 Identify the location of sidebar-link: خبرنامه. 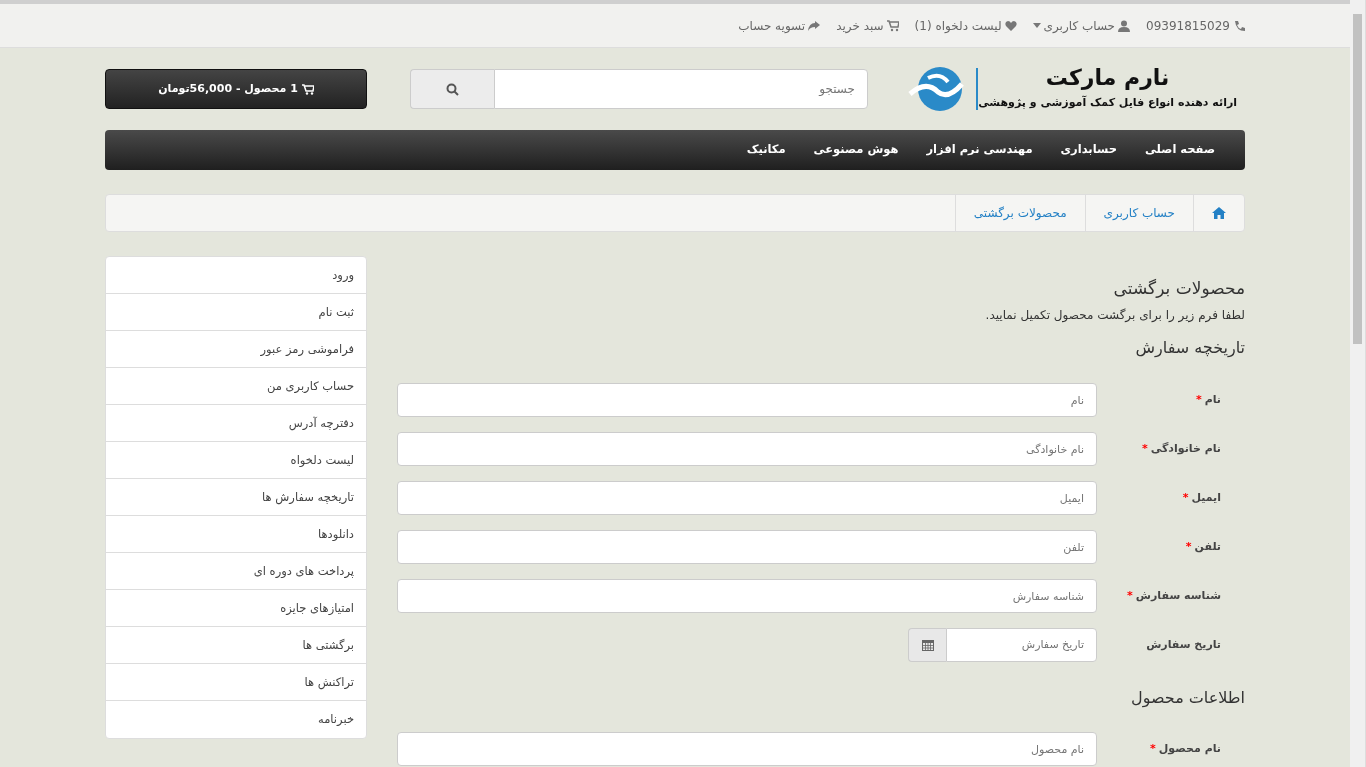
(236, 719).